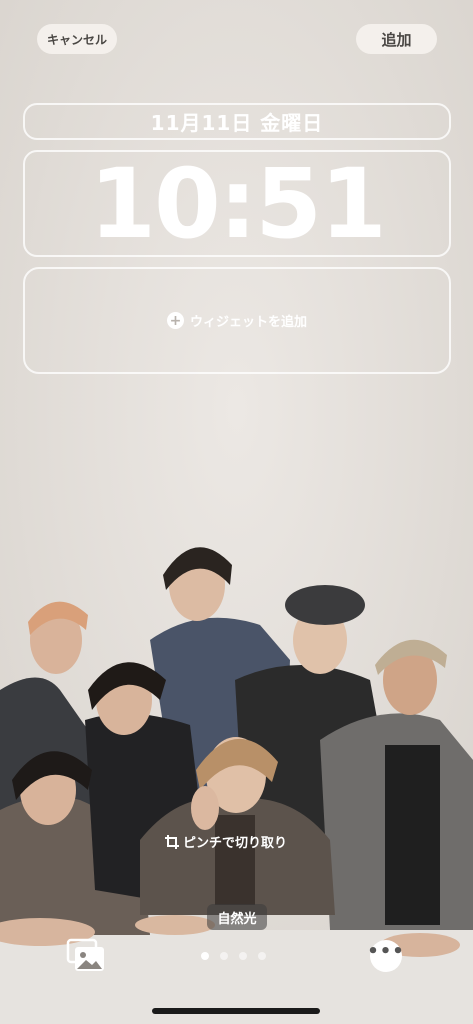 Image resolution: width=473 pixels, height=1024 pixels. I want to click on add-widget-button: + ウィジェットを追加, so click(236, 320).